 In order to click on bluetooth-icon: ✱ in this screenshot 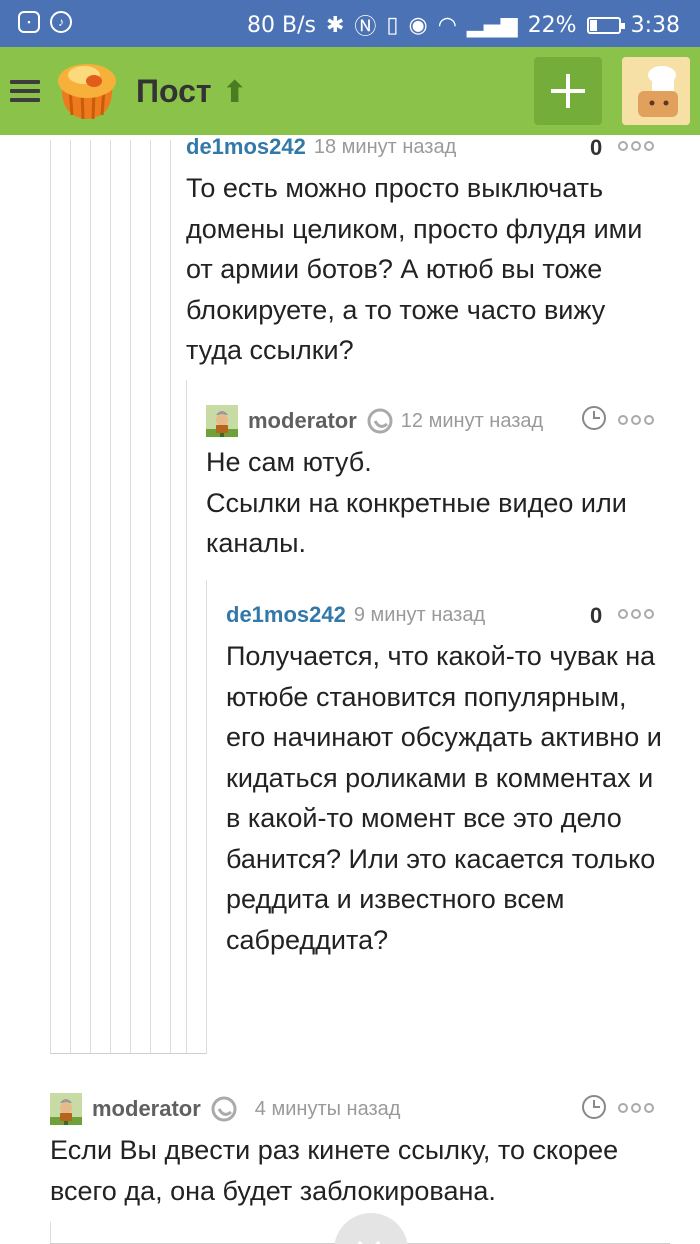, I will do `click(335, 25)`.